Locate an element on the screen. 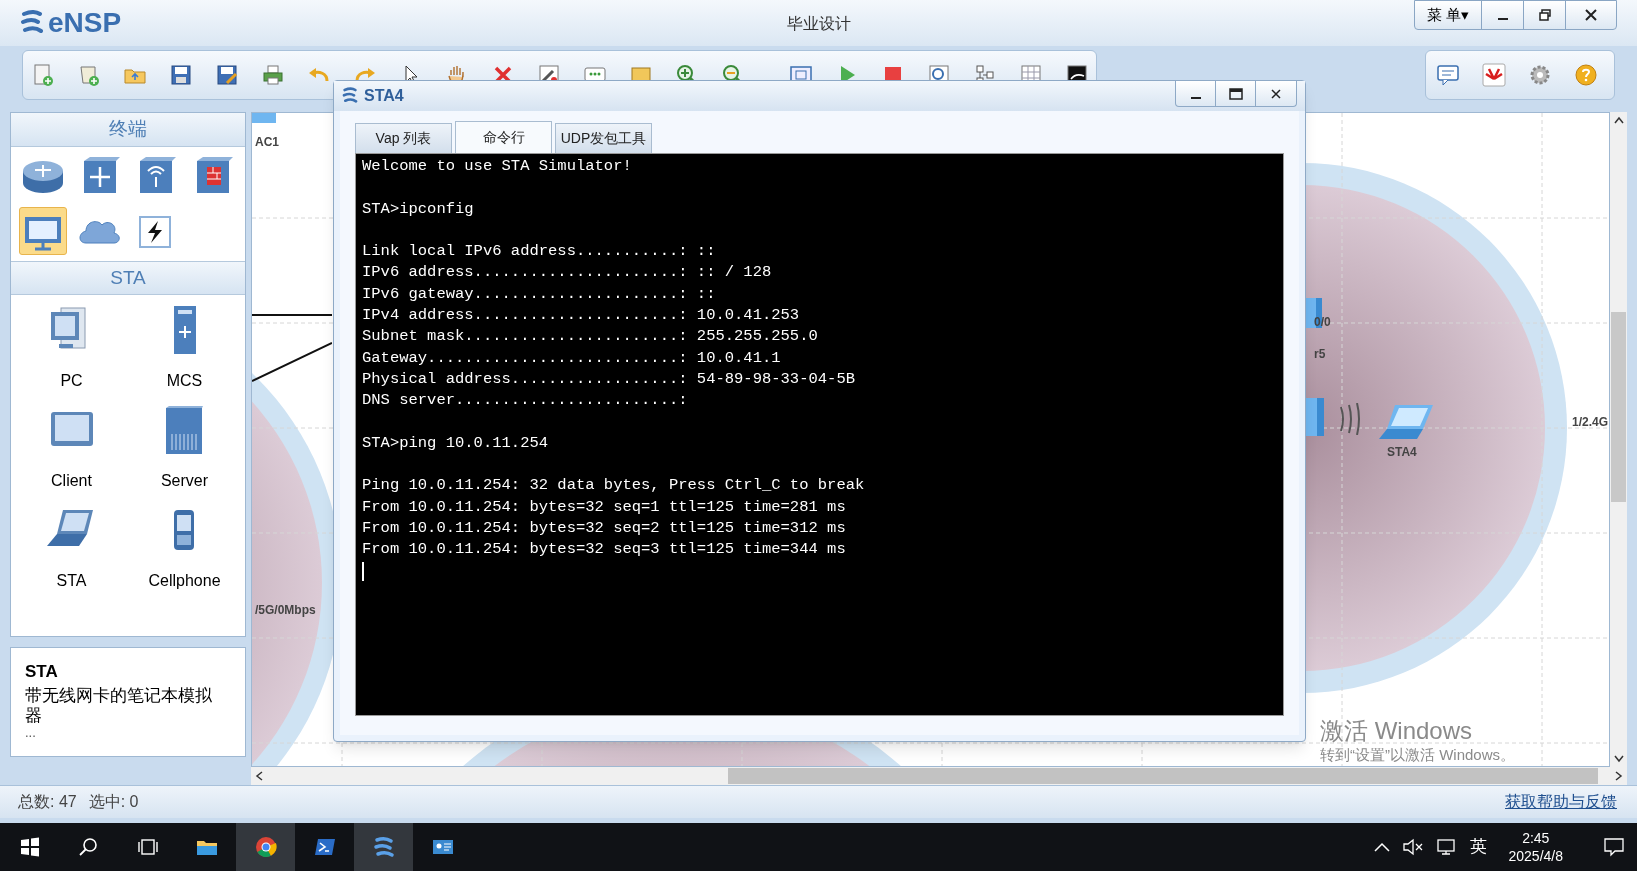  vertical-scrollbar is located at coordinates (1618, 439).